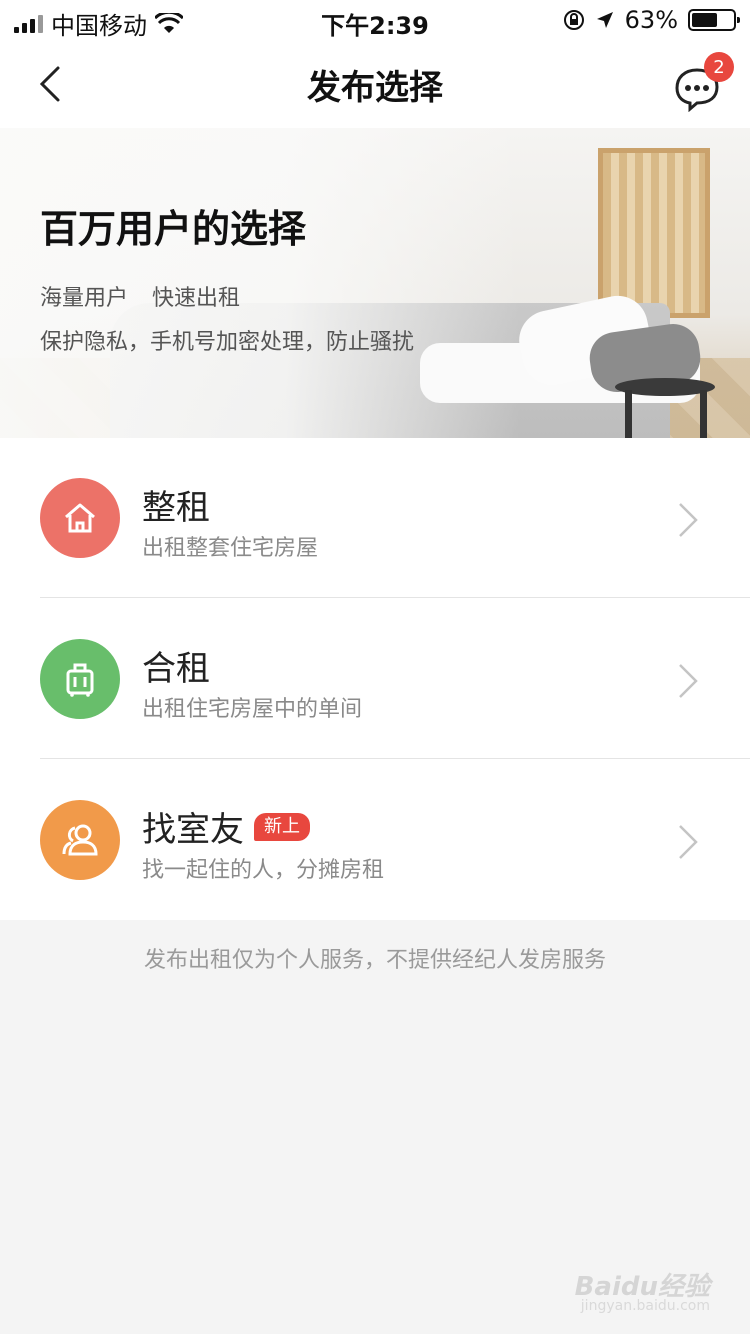 This screenshot has height=1334, width=750. I want to click on rotation-lock-icon, so click(573, 20).